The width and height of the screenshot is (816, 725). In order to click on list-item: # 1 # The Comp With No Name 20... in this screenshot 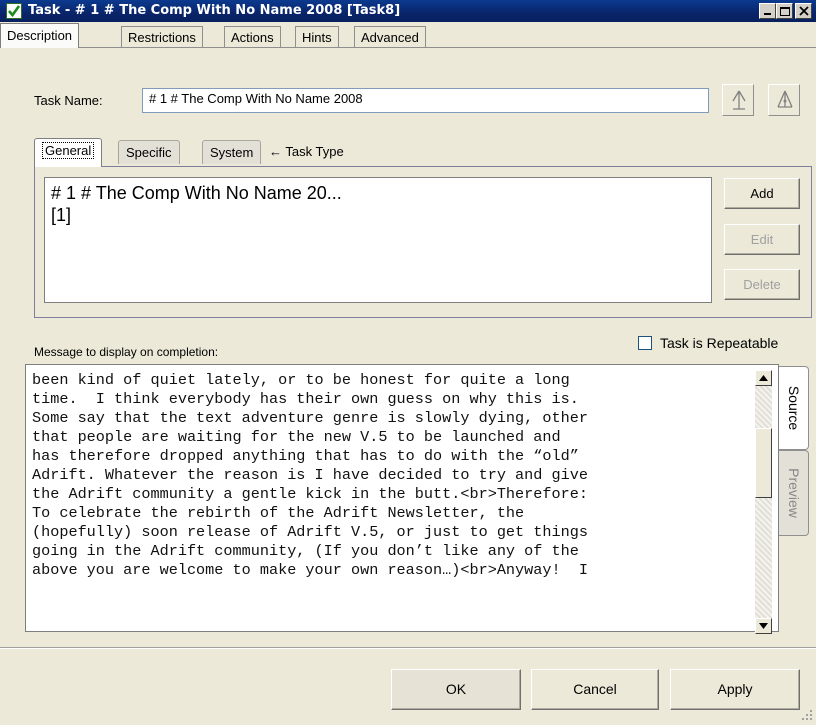, I will do `click(378, 193)`.